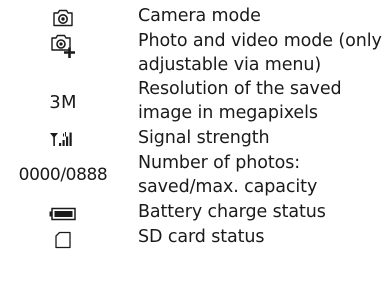 This screenshot has height=283, width=388. What do you see at coordinates (232, 212) in the screenshot?
I see `legend-desc-battery: Battery charge status` at bounding box center [232, 212].